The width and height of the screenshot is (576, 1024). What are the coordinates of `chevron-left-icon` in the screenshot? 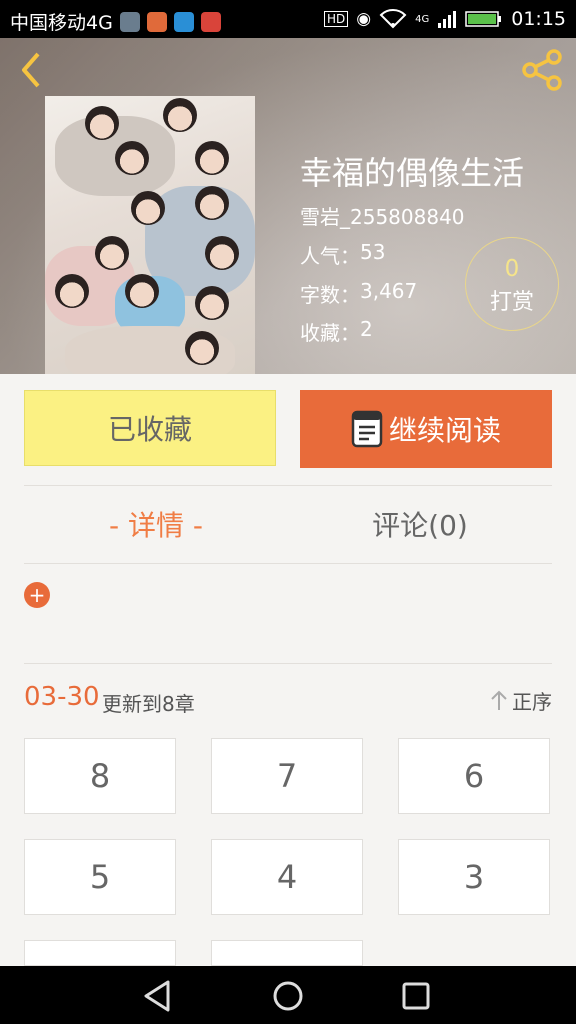 It's located at (31, 70).